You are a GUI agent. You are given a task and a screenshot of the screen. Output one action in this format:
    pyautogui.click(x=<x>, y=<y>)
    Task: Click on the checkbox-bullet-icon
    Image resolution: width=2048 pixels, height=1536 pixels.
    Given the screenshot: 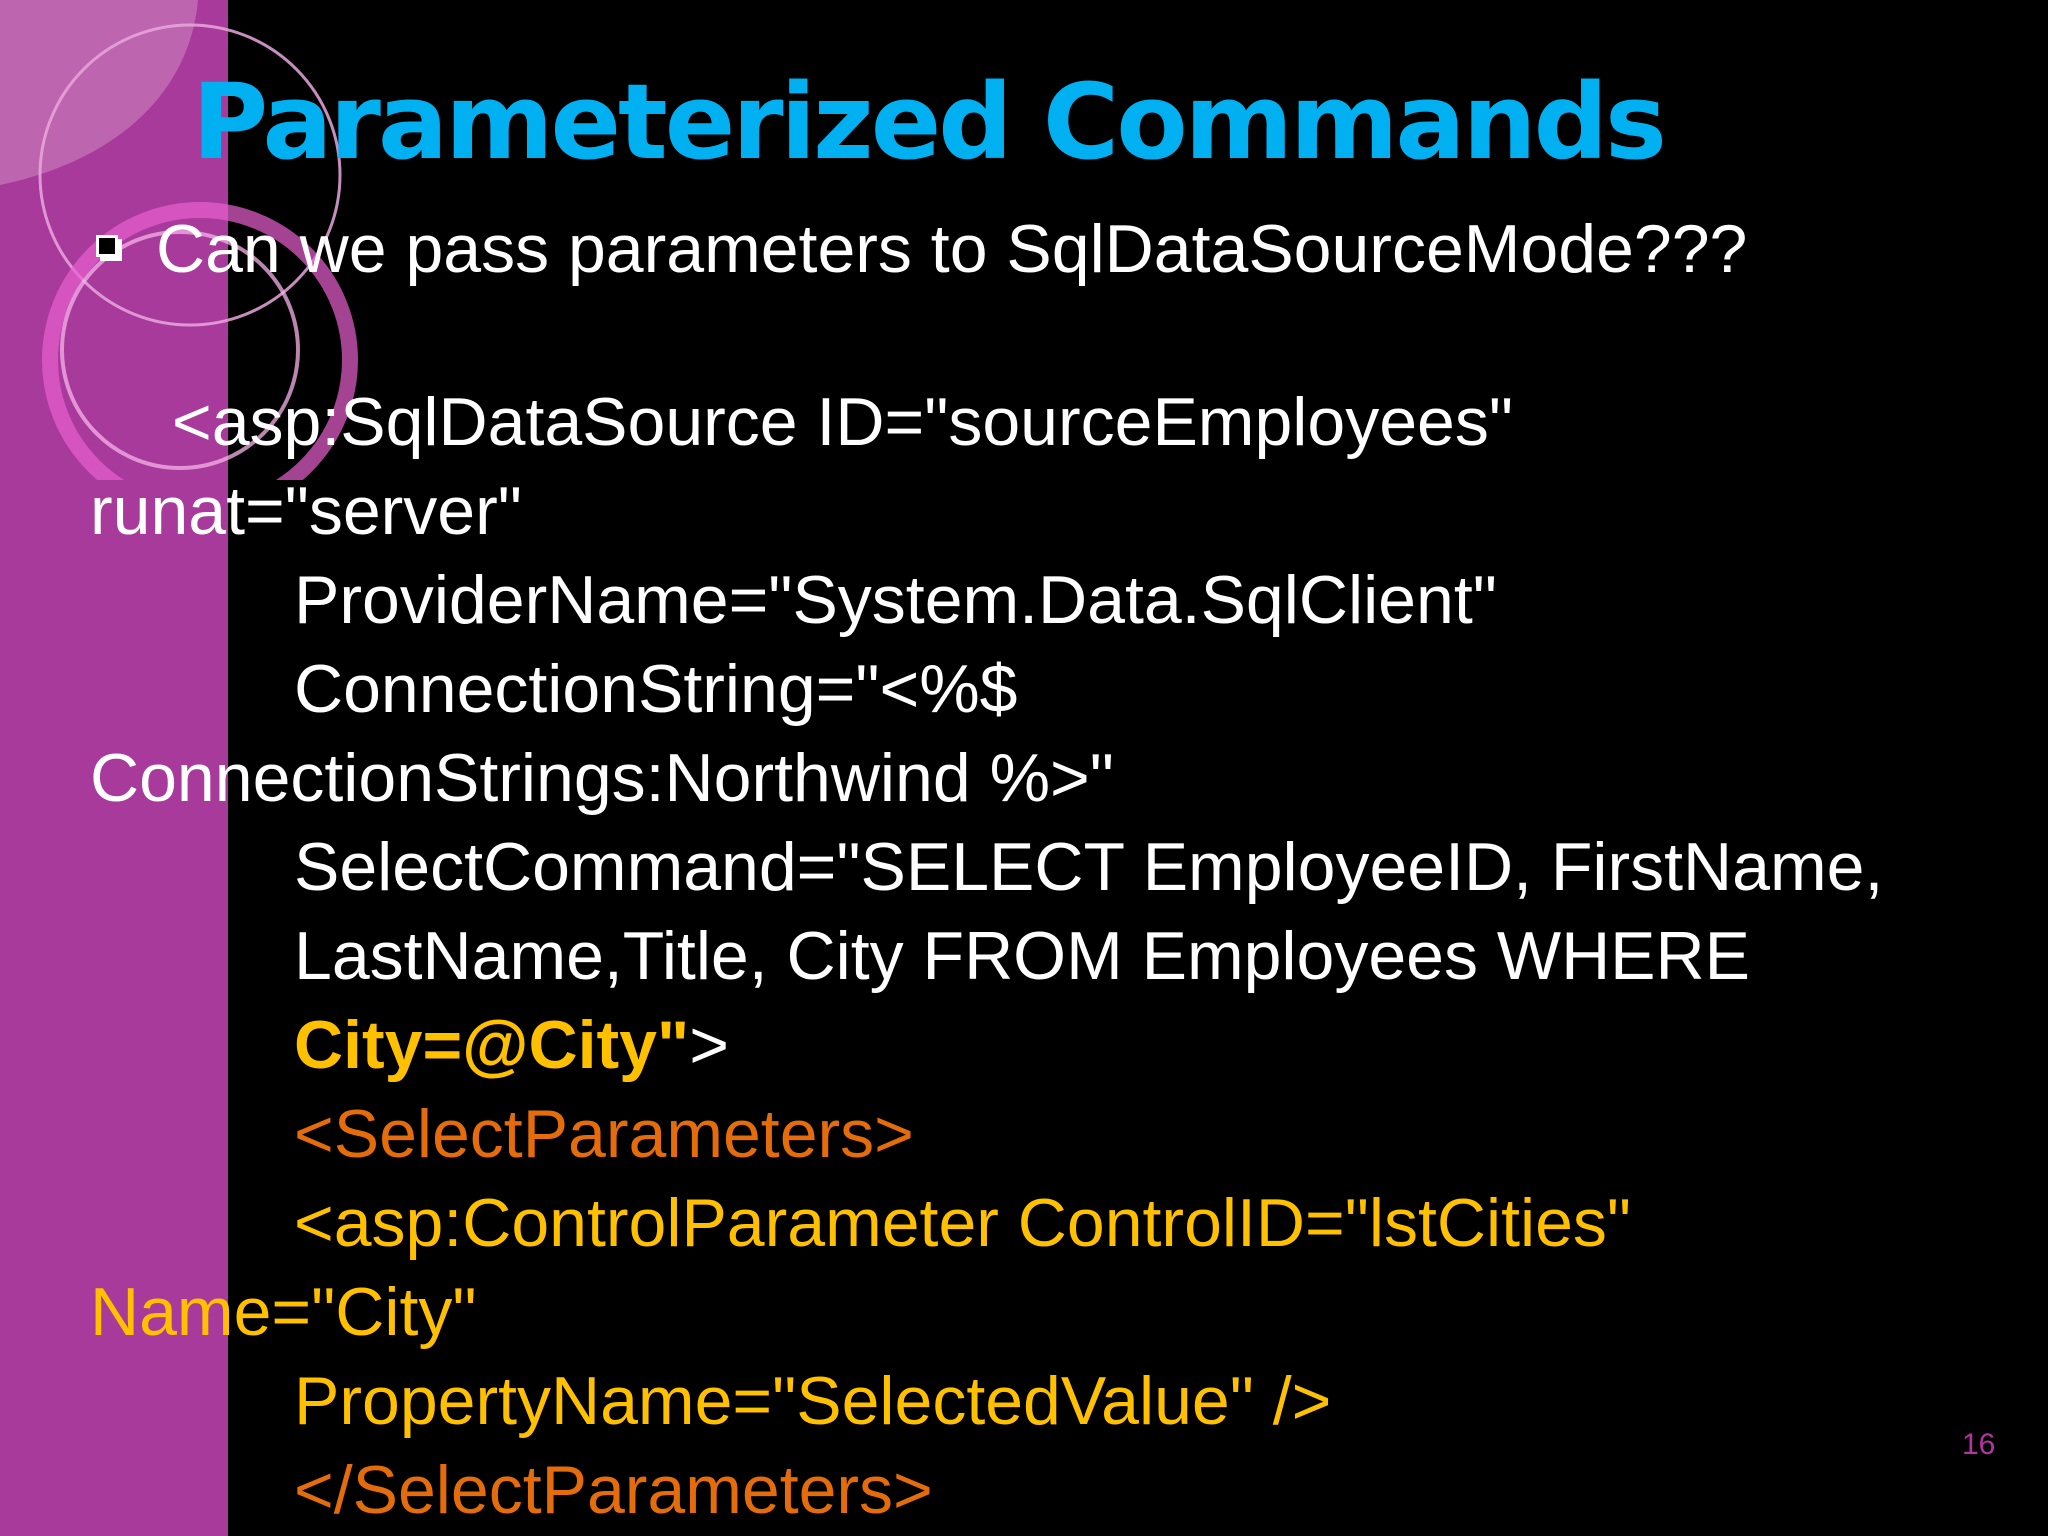 What is the action you would take?
    pyautogui.click(x=107, y=246)
    